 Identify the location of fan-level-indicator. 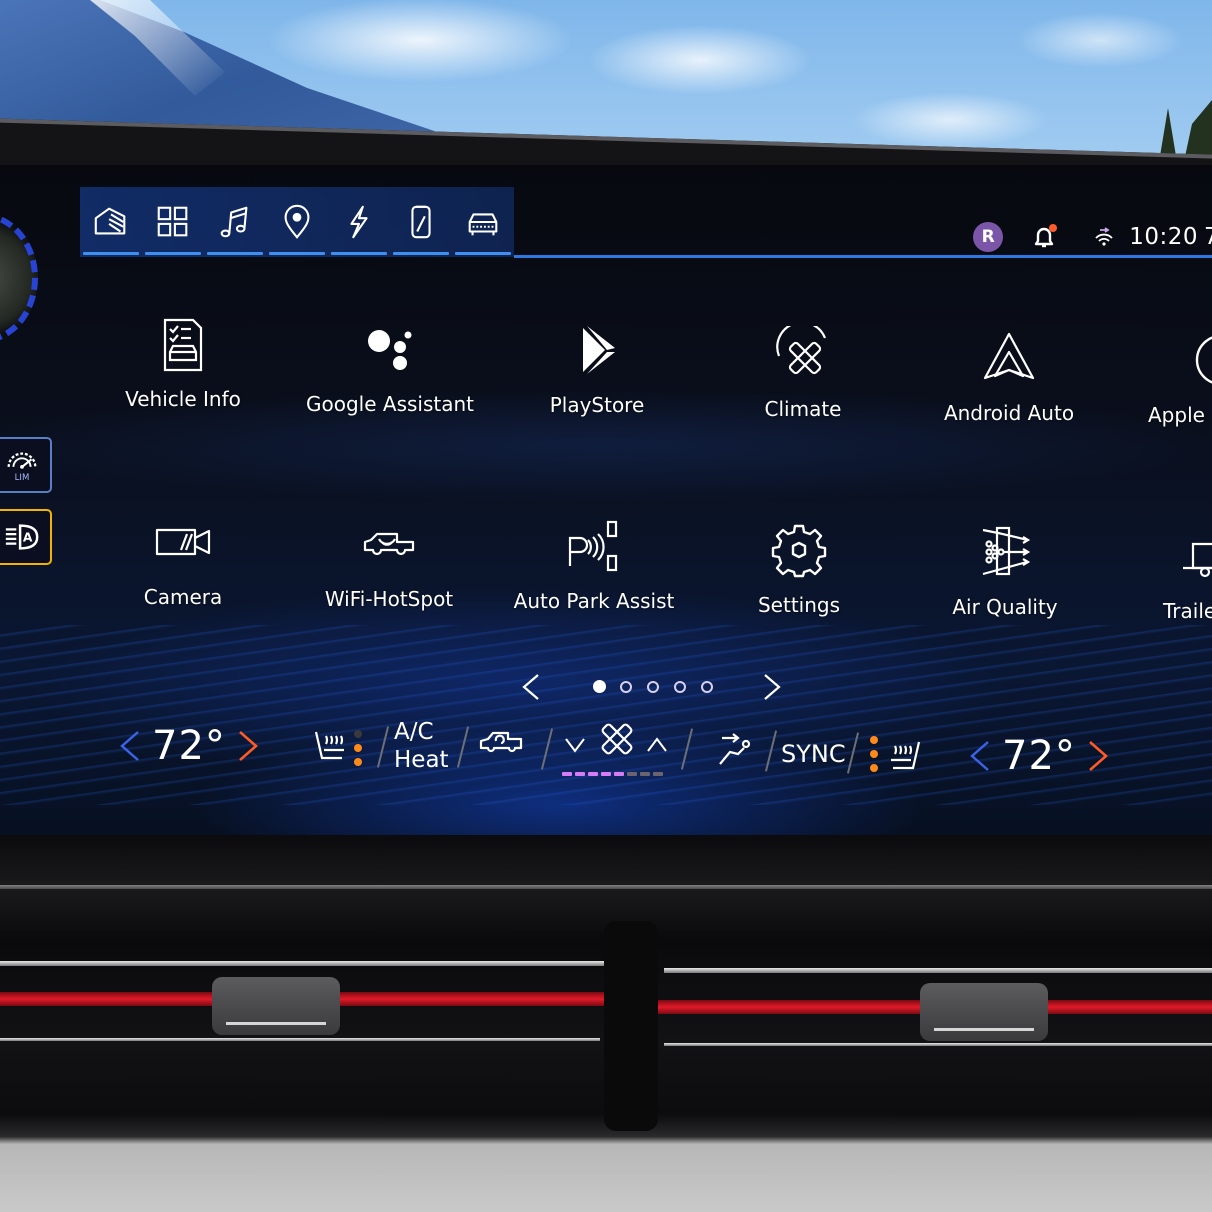
(612, 774).